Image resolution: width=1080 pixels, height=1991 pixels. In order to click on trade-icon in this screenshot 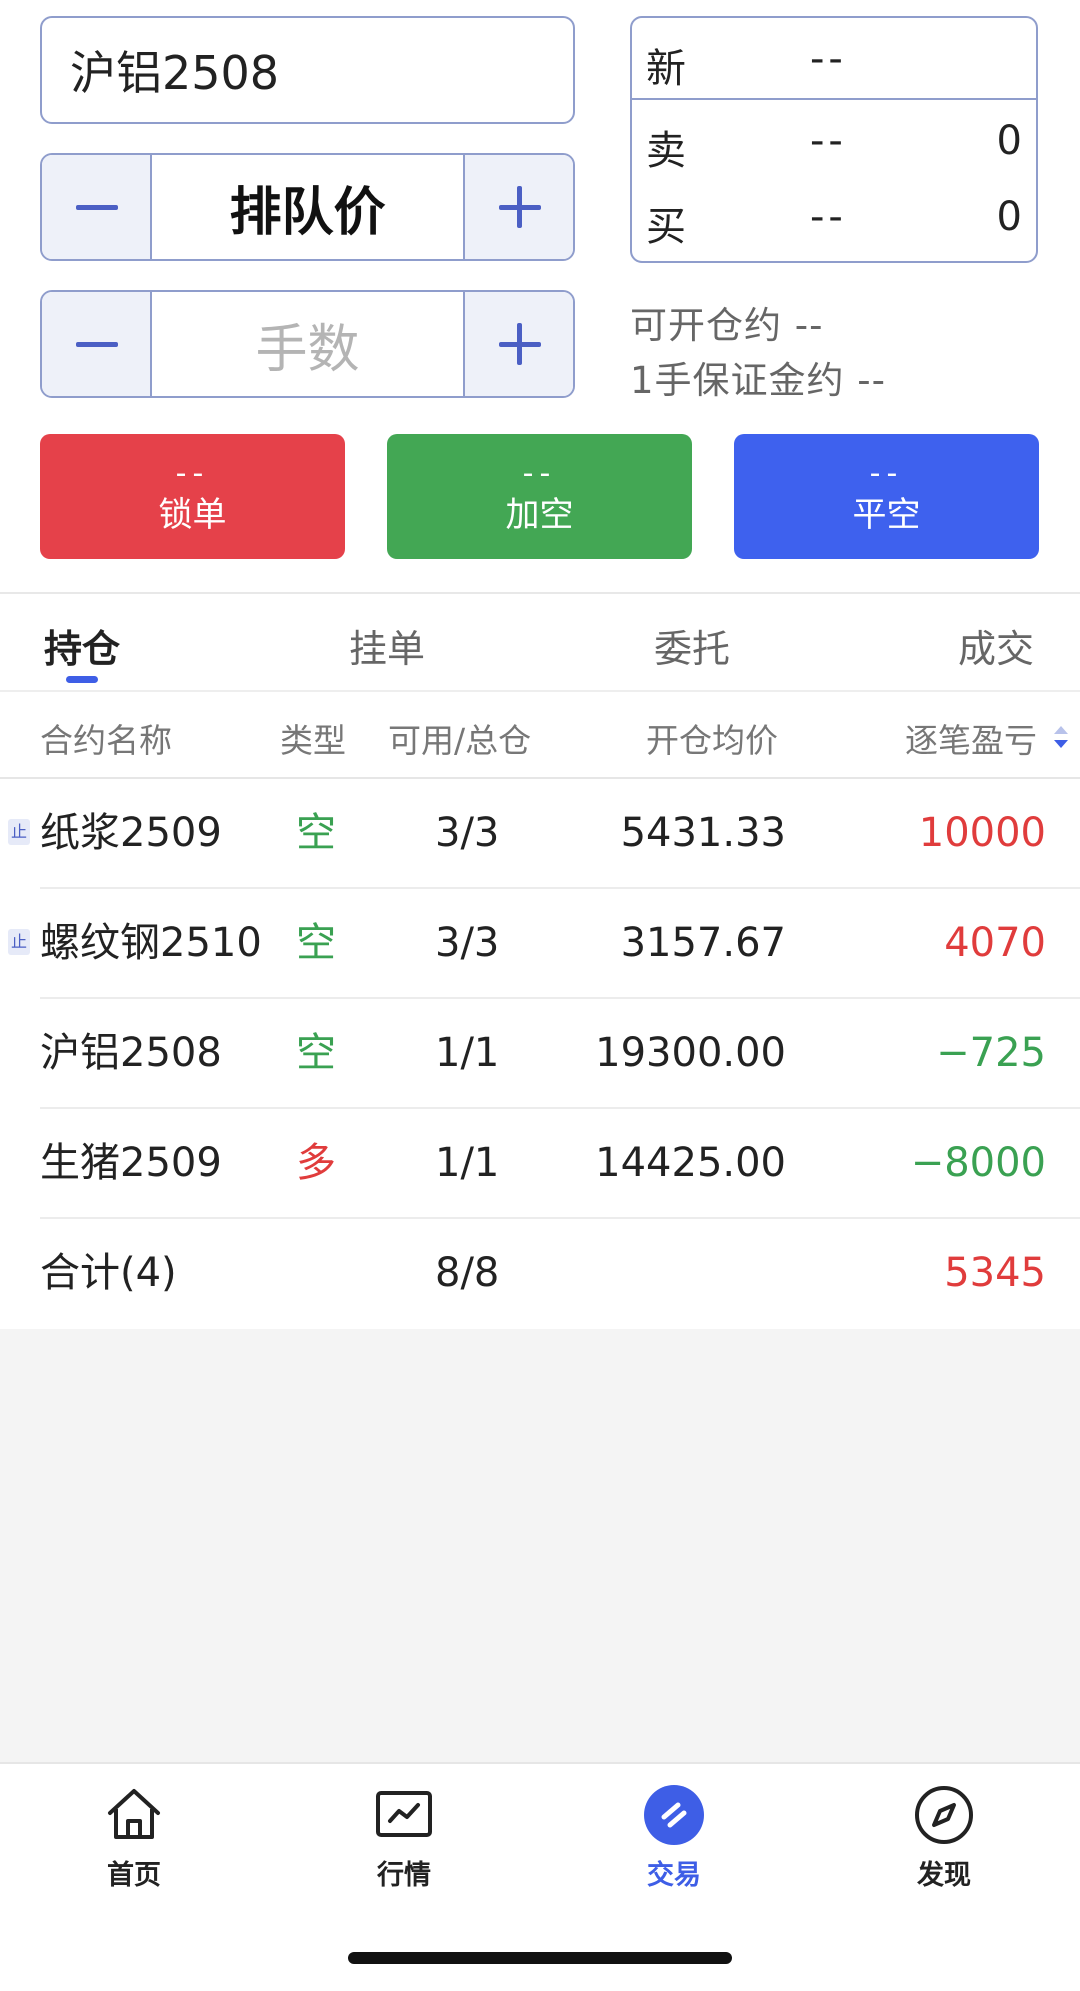, I will do `click(674, 1815)`.